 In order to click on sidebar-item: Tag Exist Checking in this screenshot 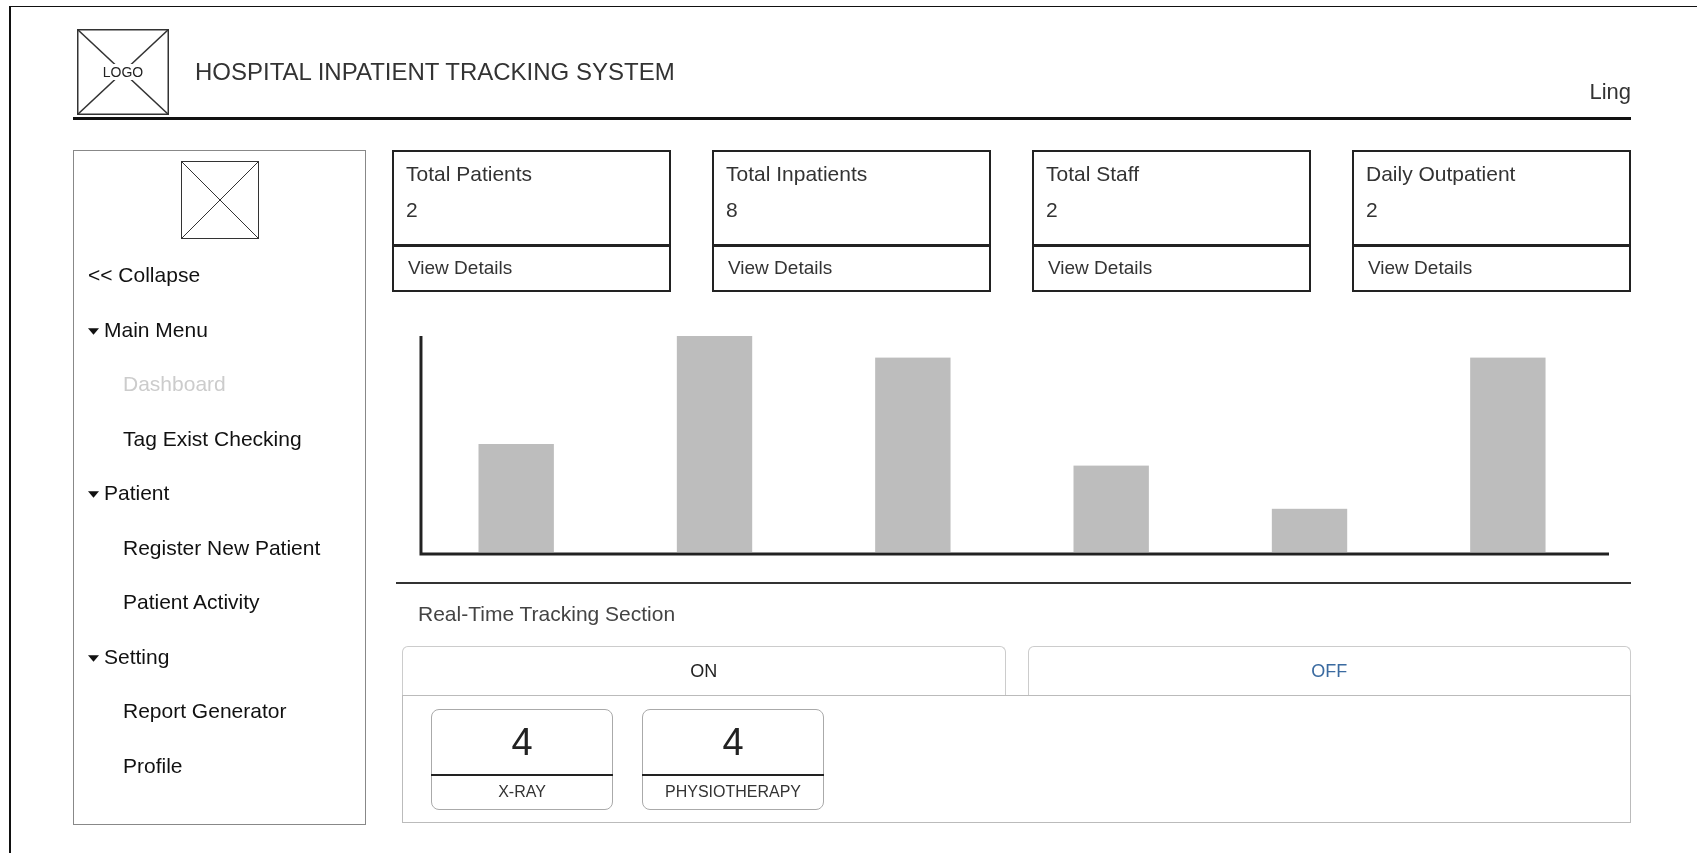, I will do `click(195, 453)`.